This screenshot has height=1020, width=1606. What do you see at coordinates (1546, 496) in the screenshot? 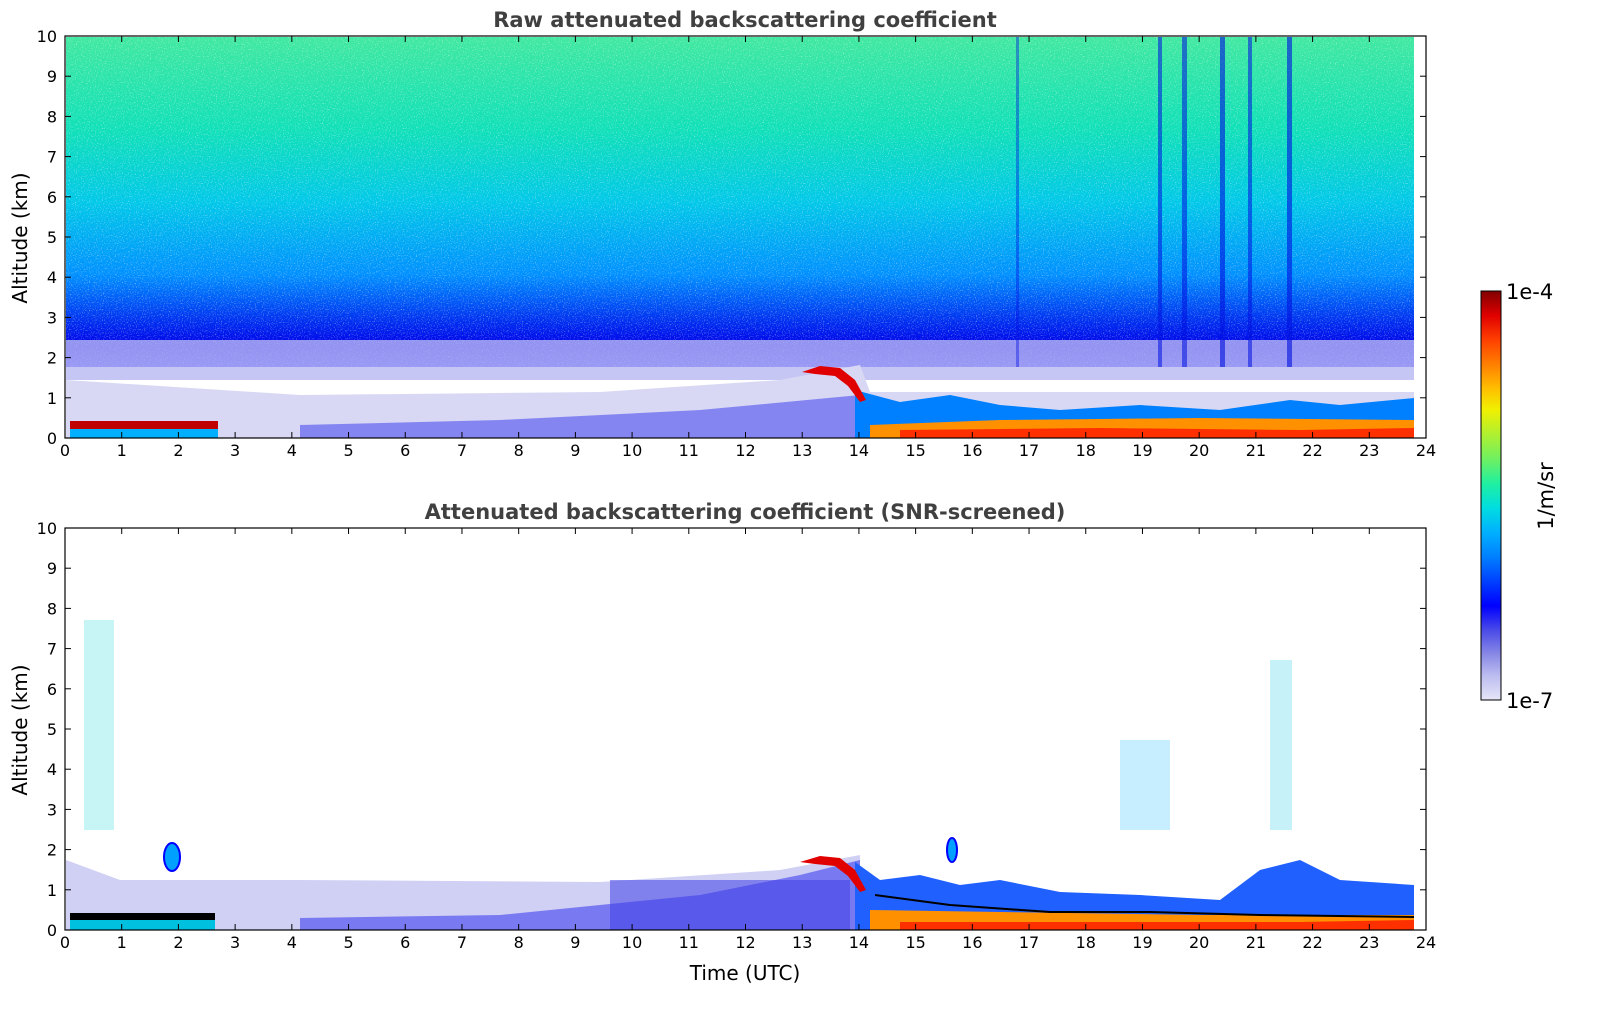
I see `colorbar-unit-label: 1/m/sr` at bounding box center [1546, 496].